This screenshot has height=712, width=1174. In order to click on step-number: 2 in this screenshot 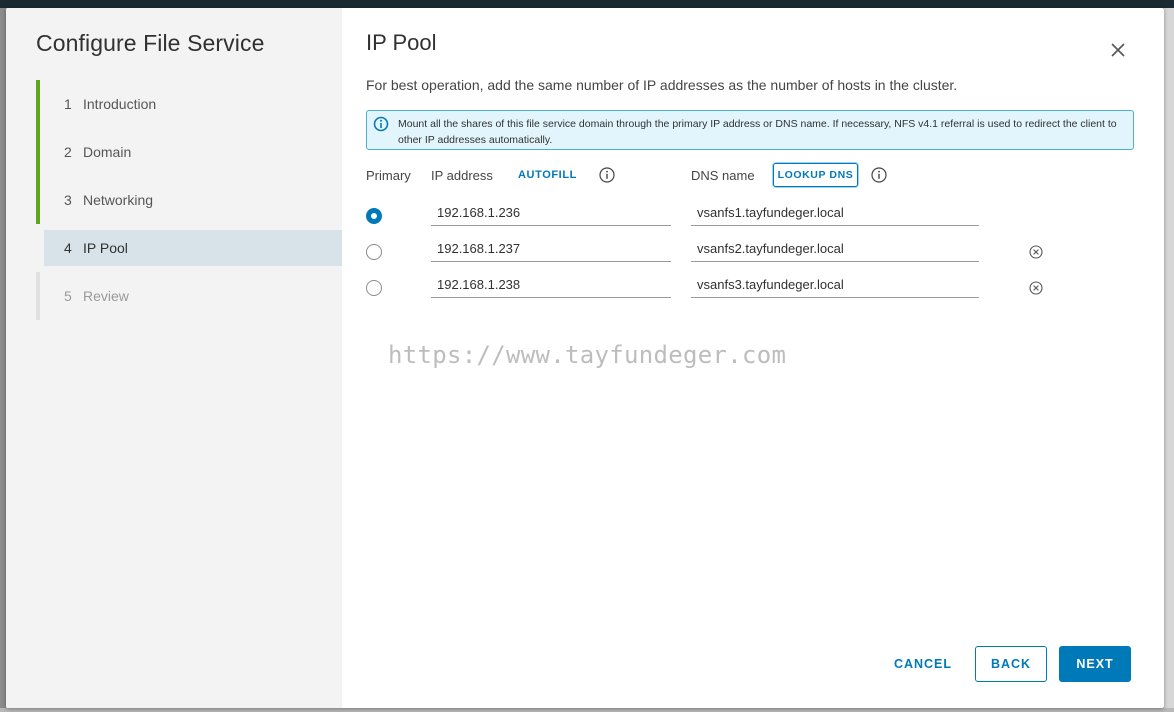, I will do `click(68, 152)`.